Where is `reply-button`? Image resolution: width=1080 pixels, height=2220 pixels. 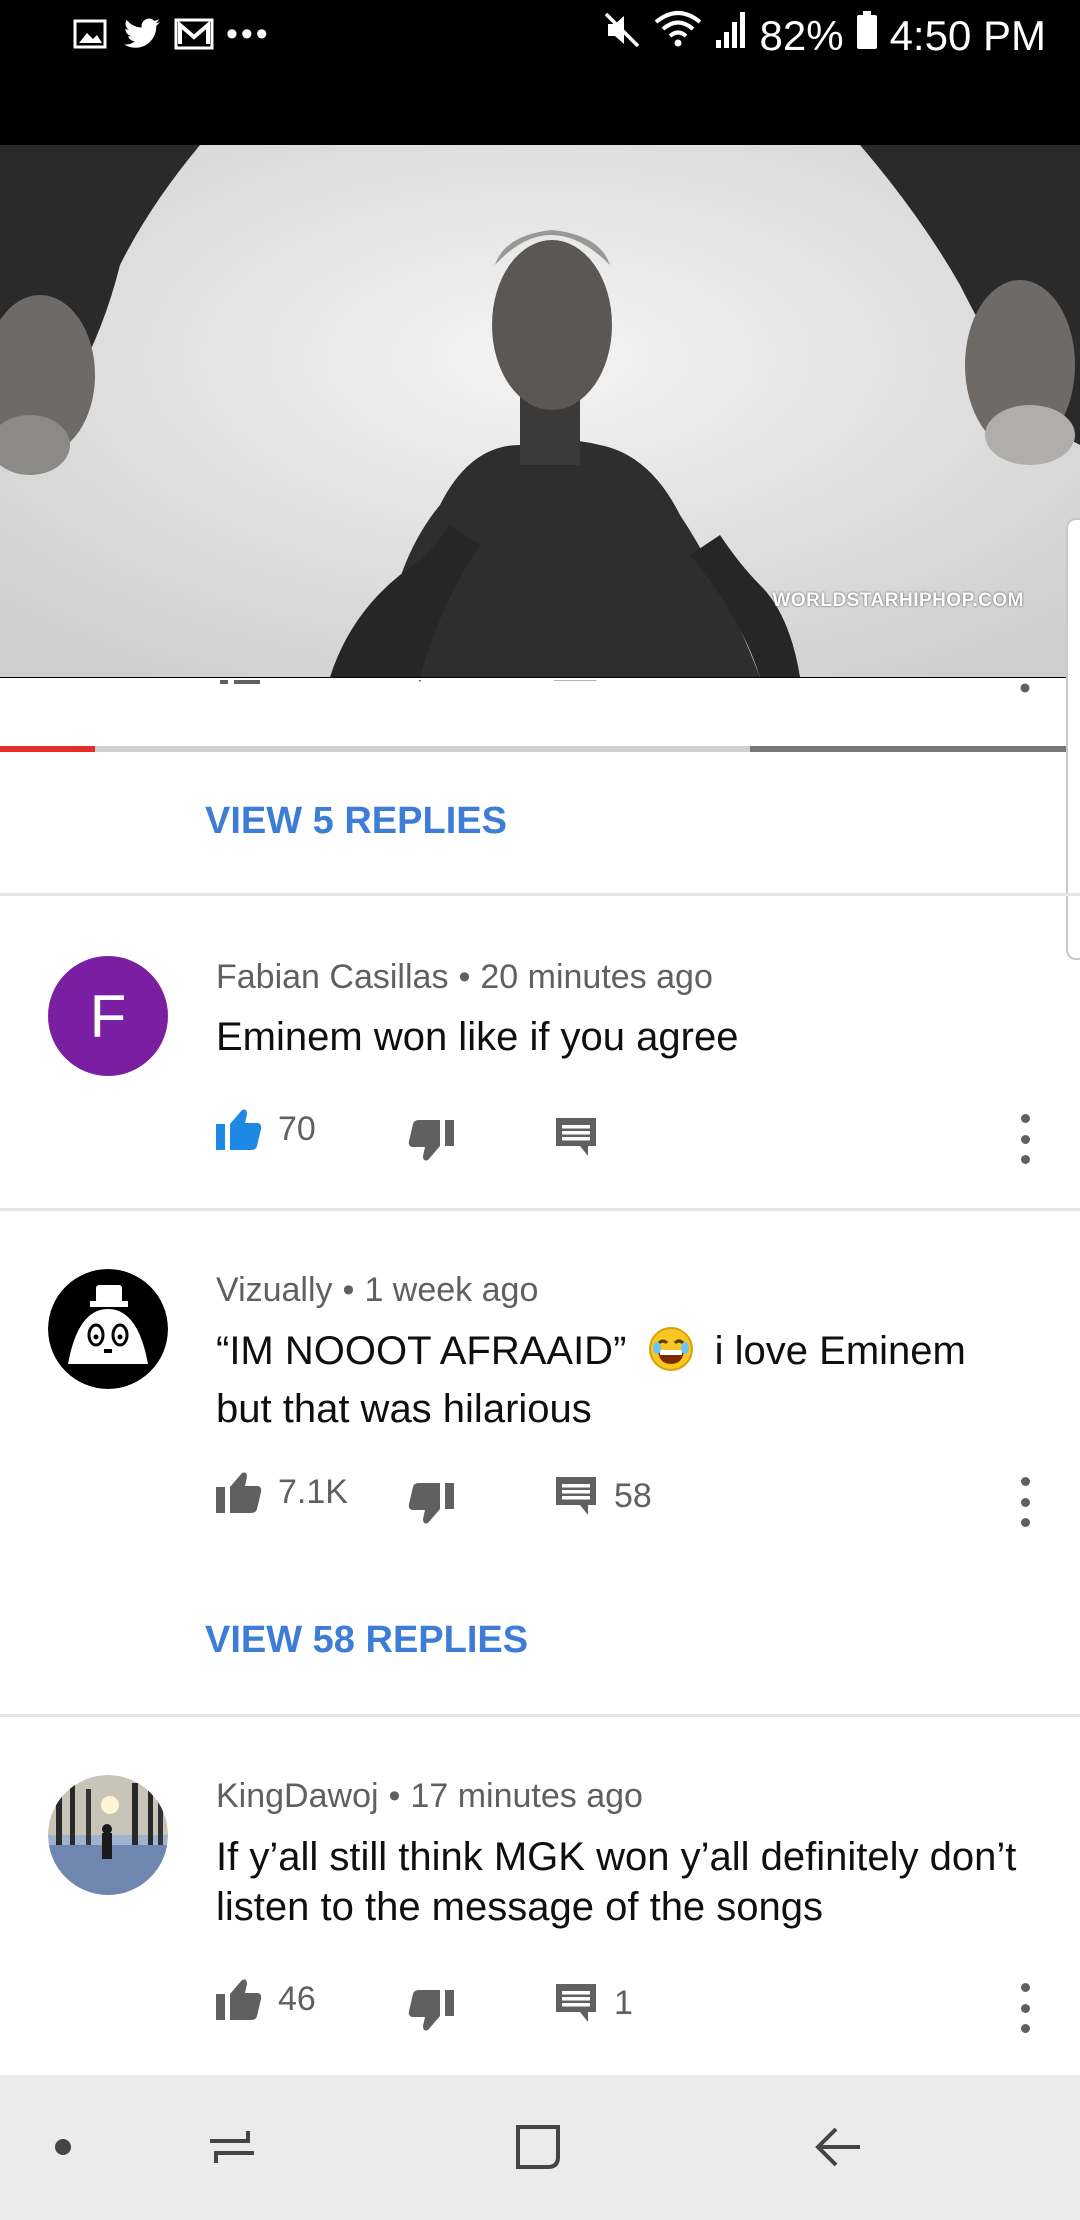 reply-button is located at coordinates (576, 1137).